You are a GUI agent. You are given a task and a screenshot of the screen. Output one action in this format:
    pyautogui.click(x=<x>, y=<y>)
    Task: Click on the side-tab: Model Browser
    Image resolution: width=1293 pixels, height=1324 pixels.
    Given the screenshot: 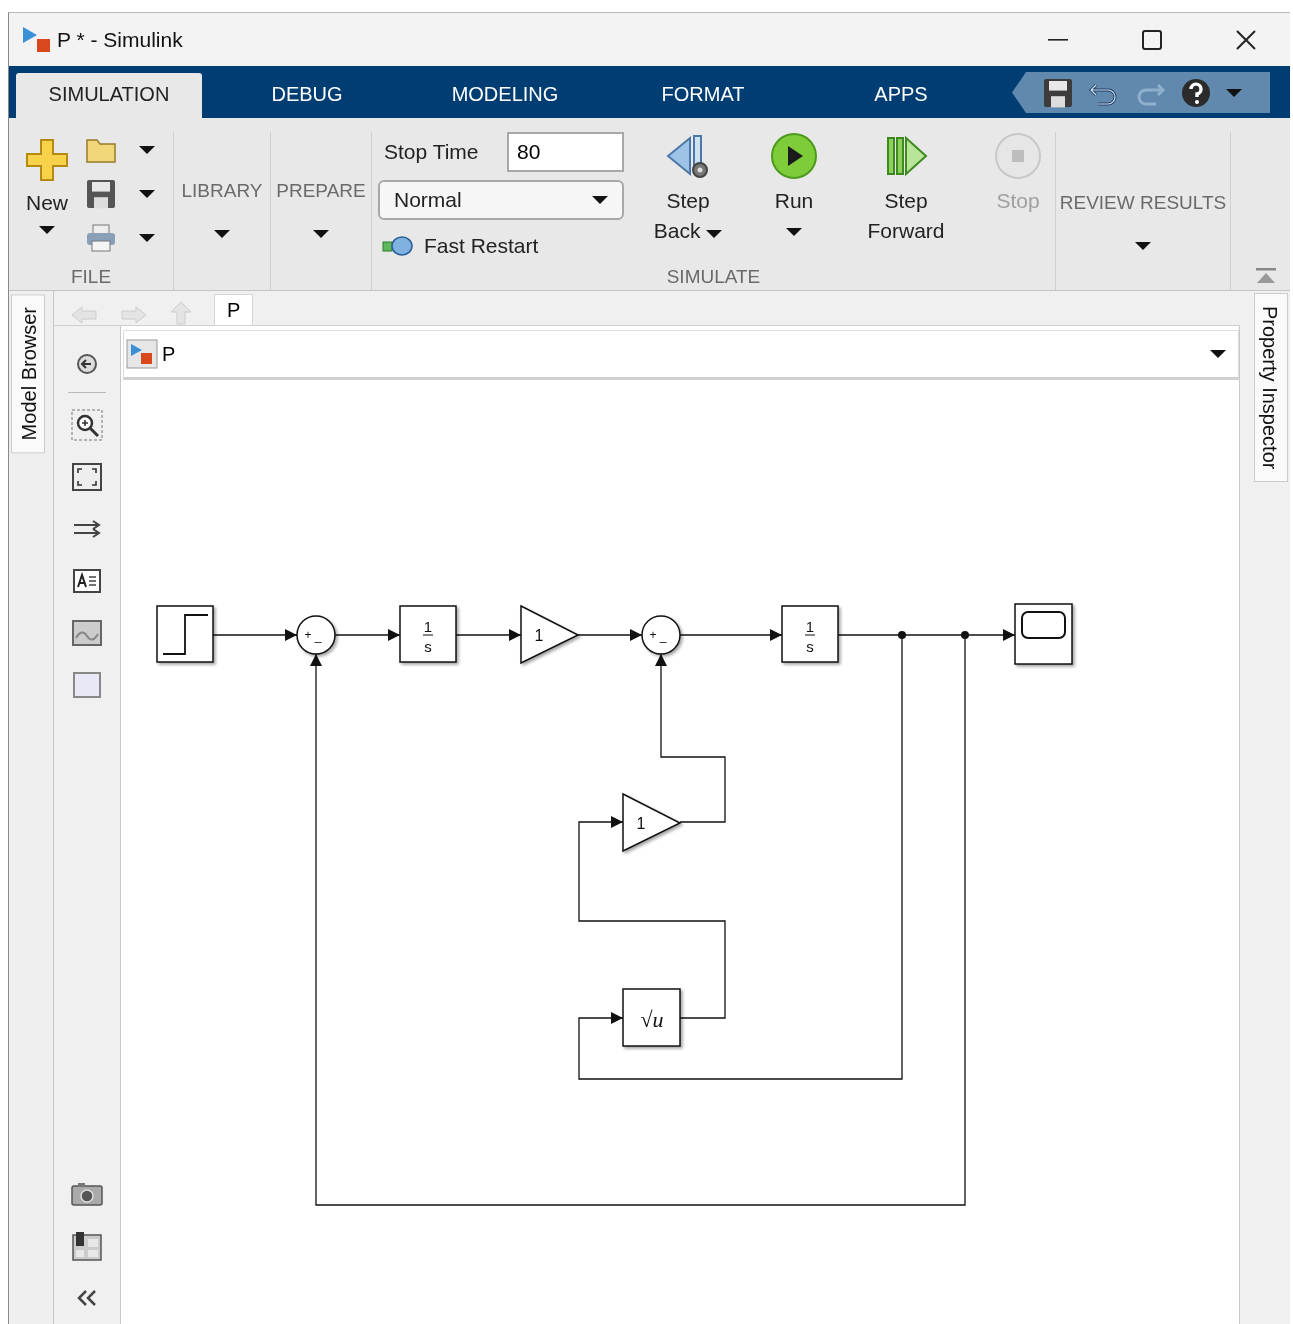 What is the action you would take?
    pyautogui.click(x=28, y=374)
    